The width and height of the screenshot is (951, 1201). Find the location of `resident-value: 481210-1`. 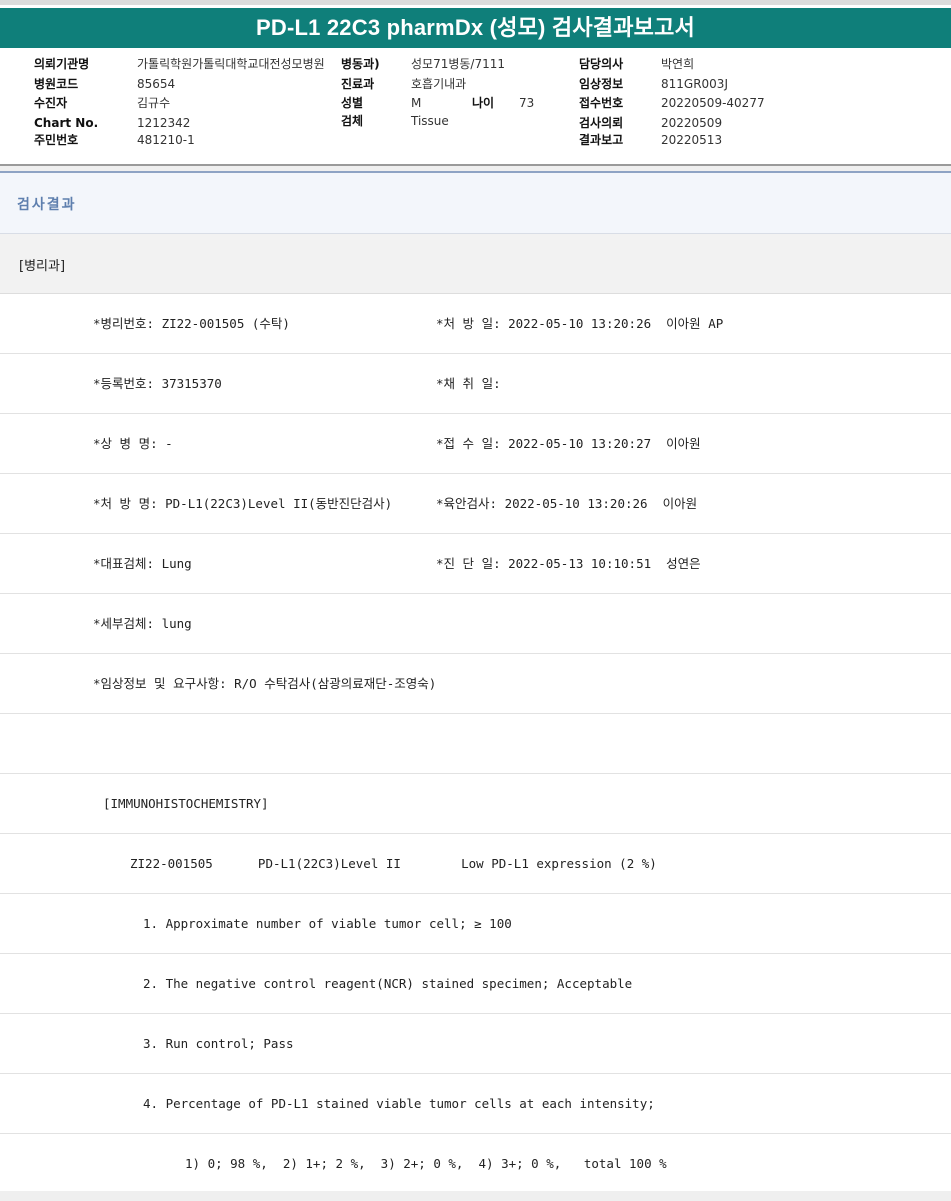

resident-value: 481210-1 is located at coordinates (166, 140).